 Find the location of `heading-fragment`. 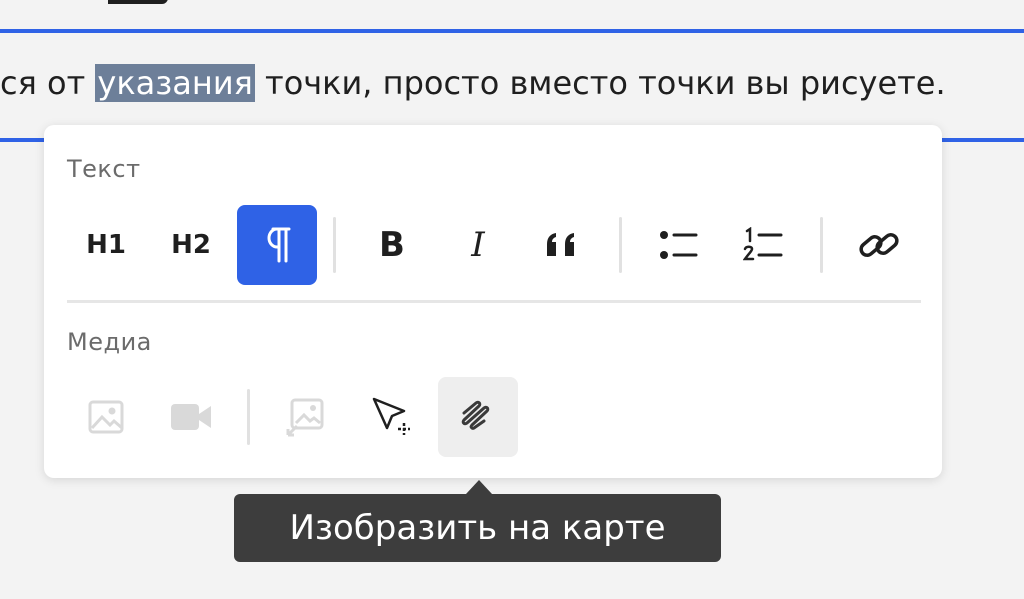

heading-fragment is located at coordinates (138, 2).